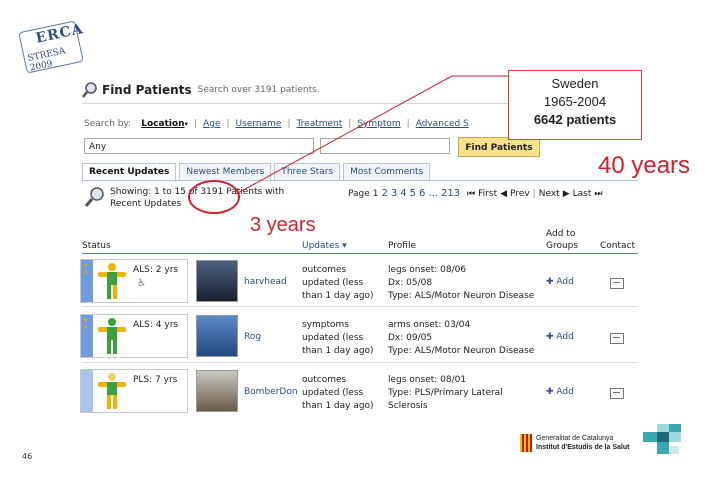  I want to click on page-label: Page, so click(359, 193).